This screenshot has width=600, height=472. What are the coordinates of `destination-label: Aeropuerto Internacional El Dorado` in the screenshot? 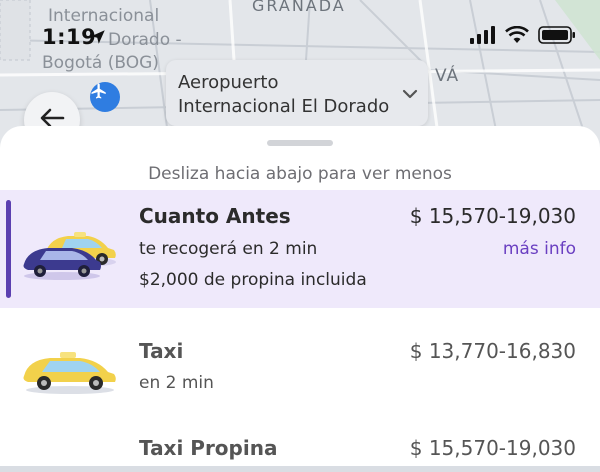 It's located at (285, 95).